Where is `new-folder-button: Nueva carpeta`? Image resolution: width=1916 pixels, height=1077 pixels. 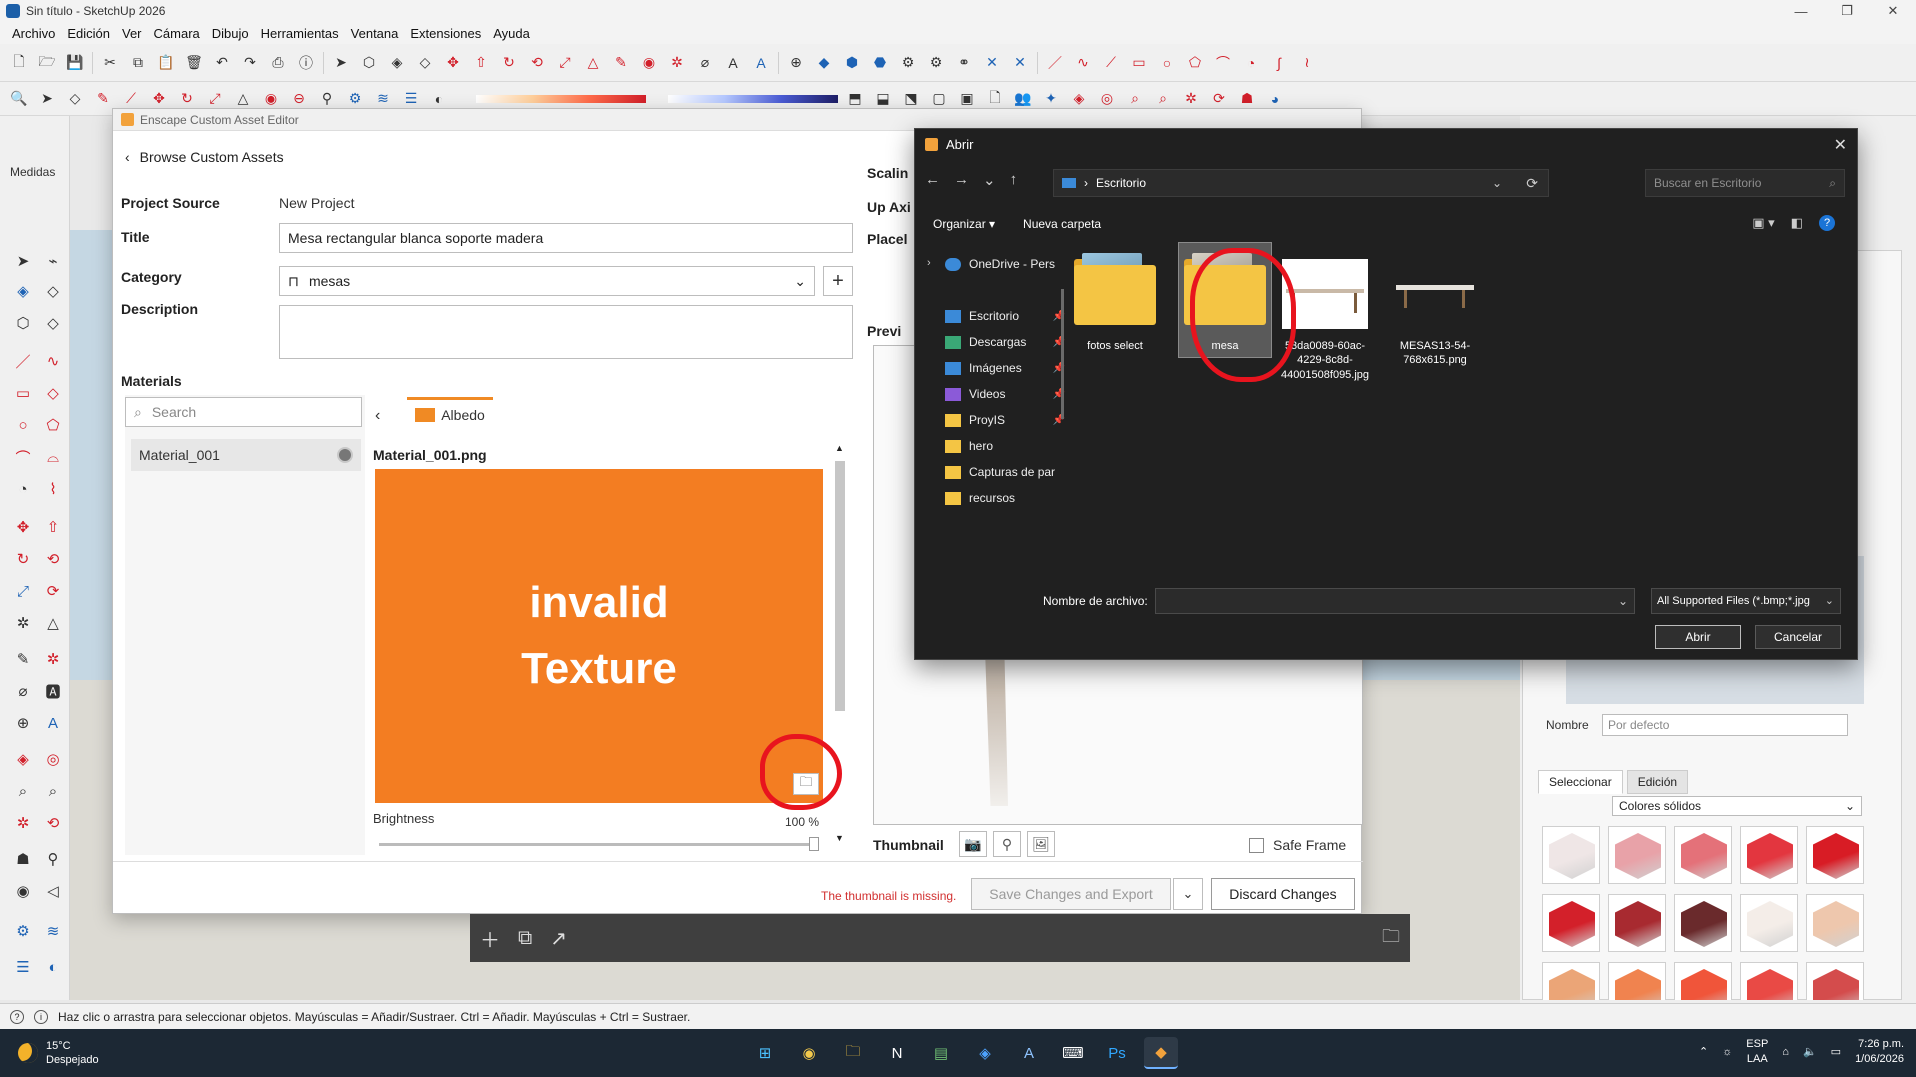
new-folder-button: Nueva carpeta is located at coordinates (1062, 224).